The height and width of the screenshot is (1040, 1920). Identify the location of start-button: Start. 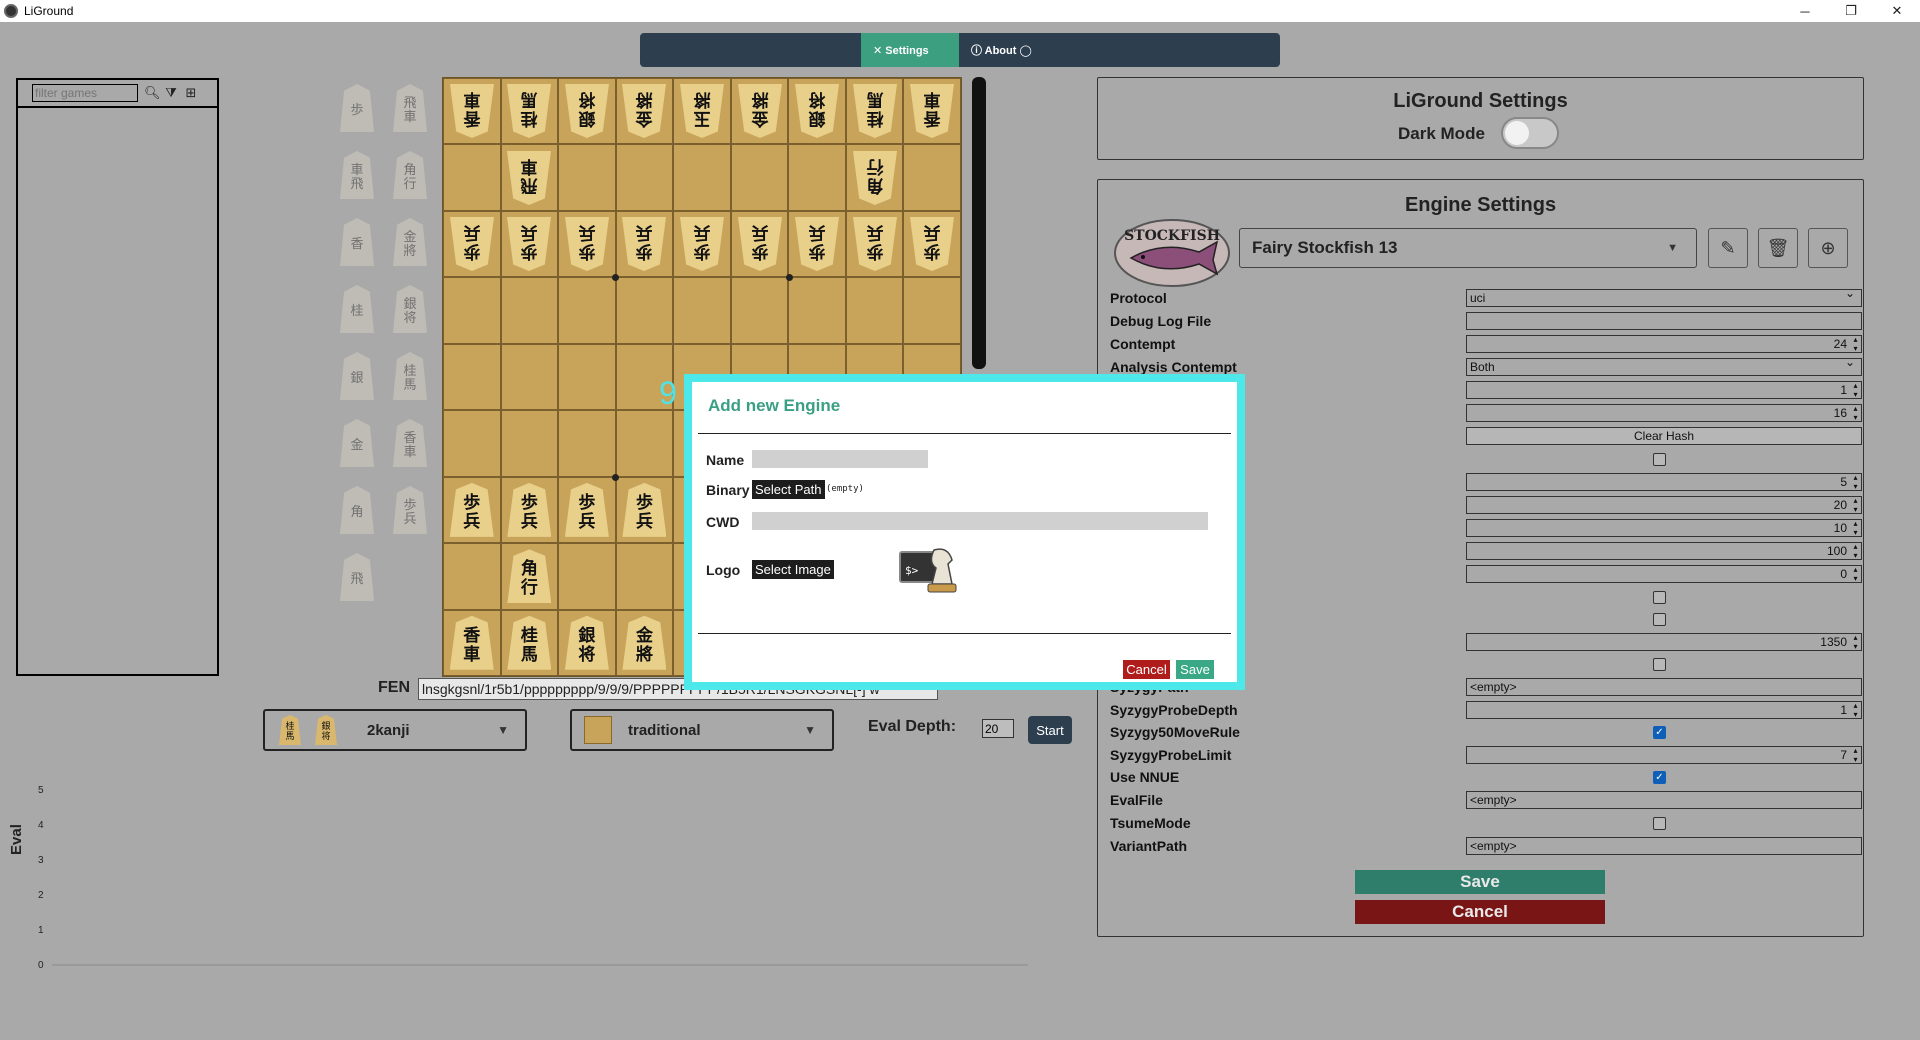
(1050, 730).